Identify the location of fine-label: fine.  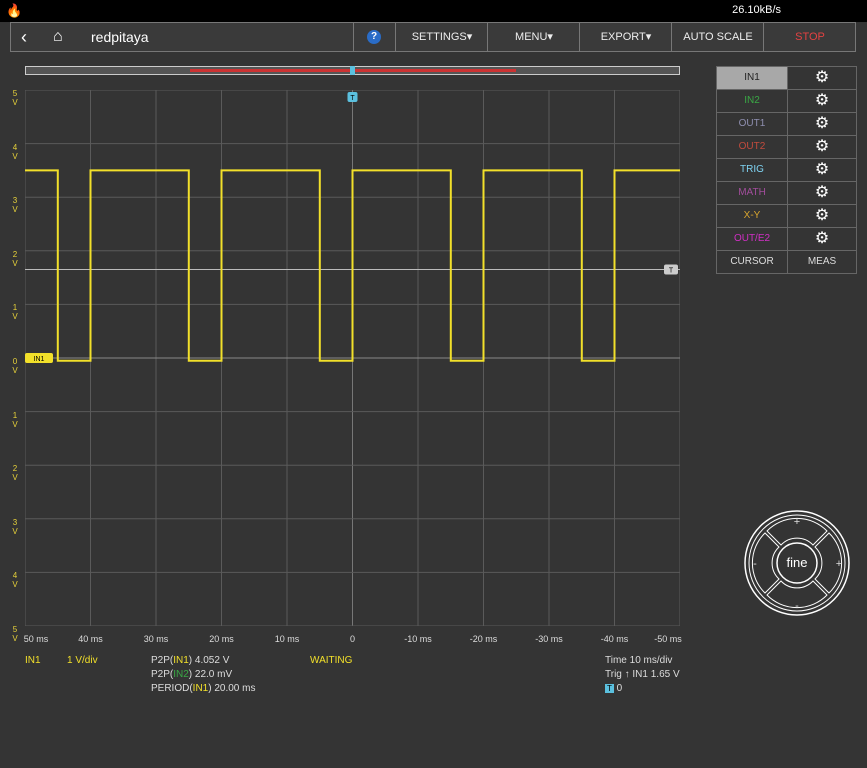
(797, 562).